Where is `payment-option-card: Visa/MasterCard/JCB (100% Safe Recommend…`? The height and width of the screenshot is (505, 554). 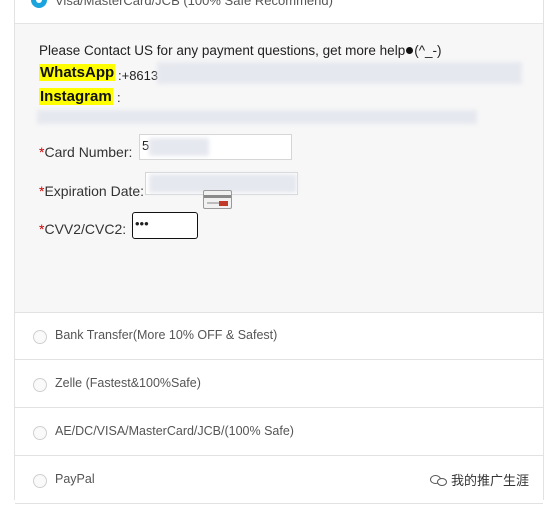
payment-option-card: Visa/MasterCard/JCB (100% Safe Recommend… is located at coordinates (279, 12).